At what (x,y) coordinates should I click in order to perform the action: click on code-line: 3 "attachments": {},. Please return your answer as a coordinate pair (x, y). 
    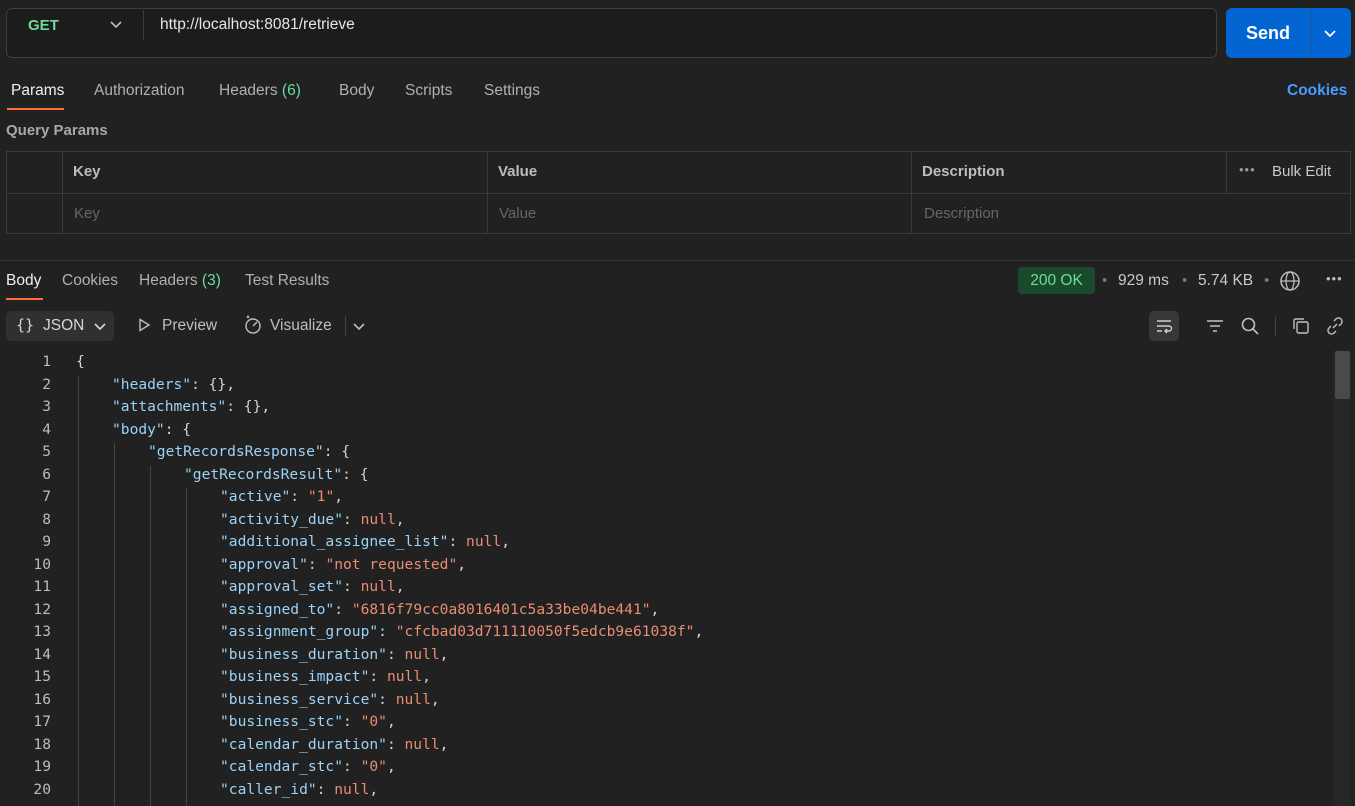
    Looking at the image, I should click on (665, 407).